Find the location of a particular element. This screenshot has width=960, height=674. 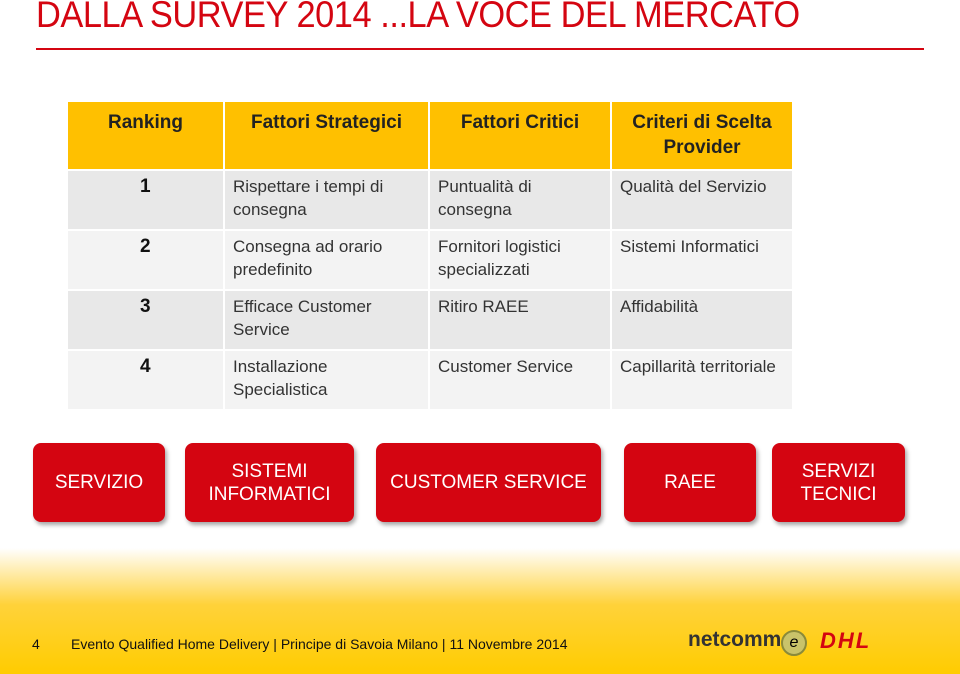

header-fattori-critici: Fattori Critici is located at coordinates (520, 135).